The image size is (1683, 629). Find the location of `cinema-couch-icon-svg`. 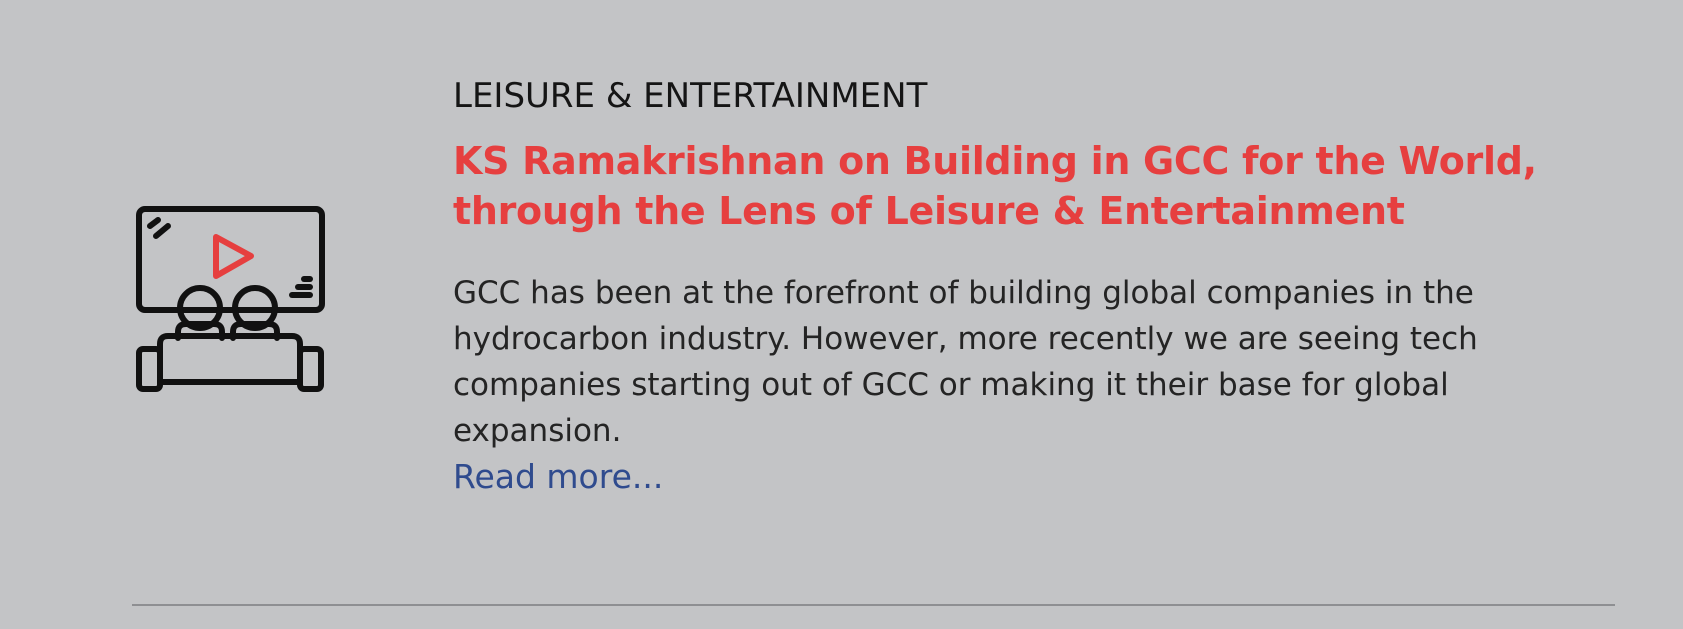

cinema-couch-icon-svg is located at coordinates (230, 299).